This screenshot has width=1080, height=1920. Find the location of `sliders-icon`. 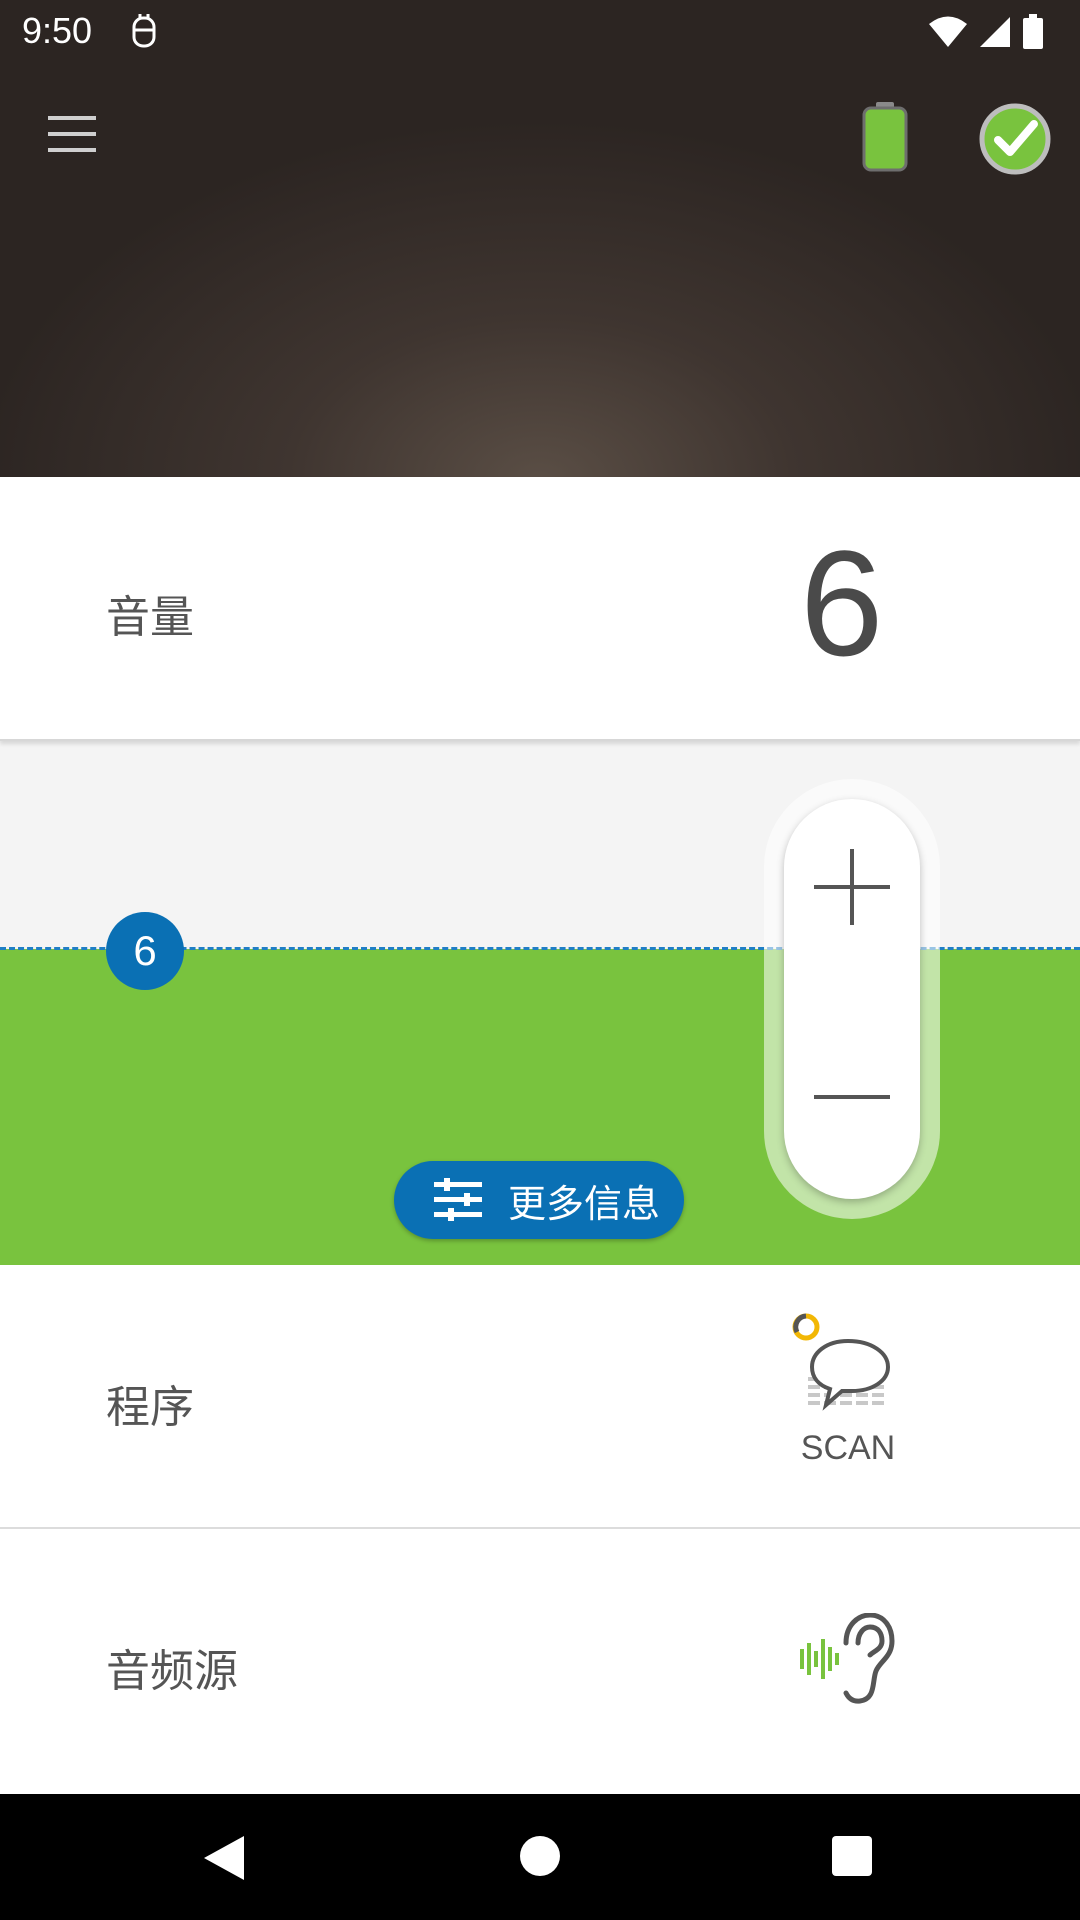

sliders-icon is located at coordinates (458, 1199).